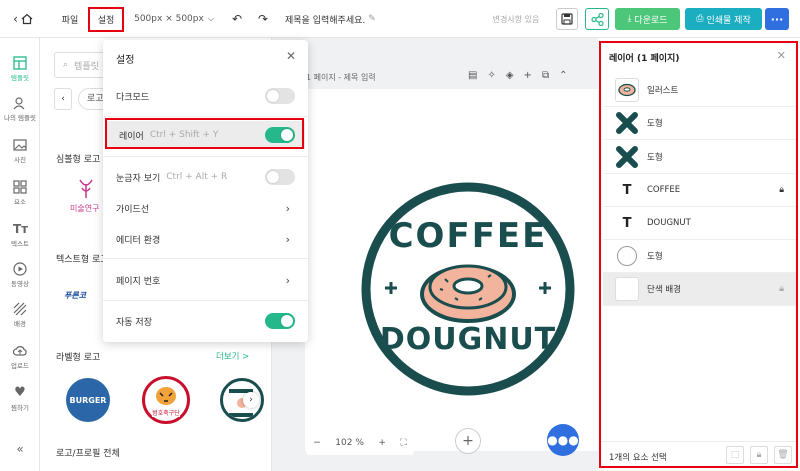 This screenshot has height=471, width=800. Describe the element at coordinates (20, 235) in the screenshot. I see `rail-item-text: Tт 텍스트` at that location.